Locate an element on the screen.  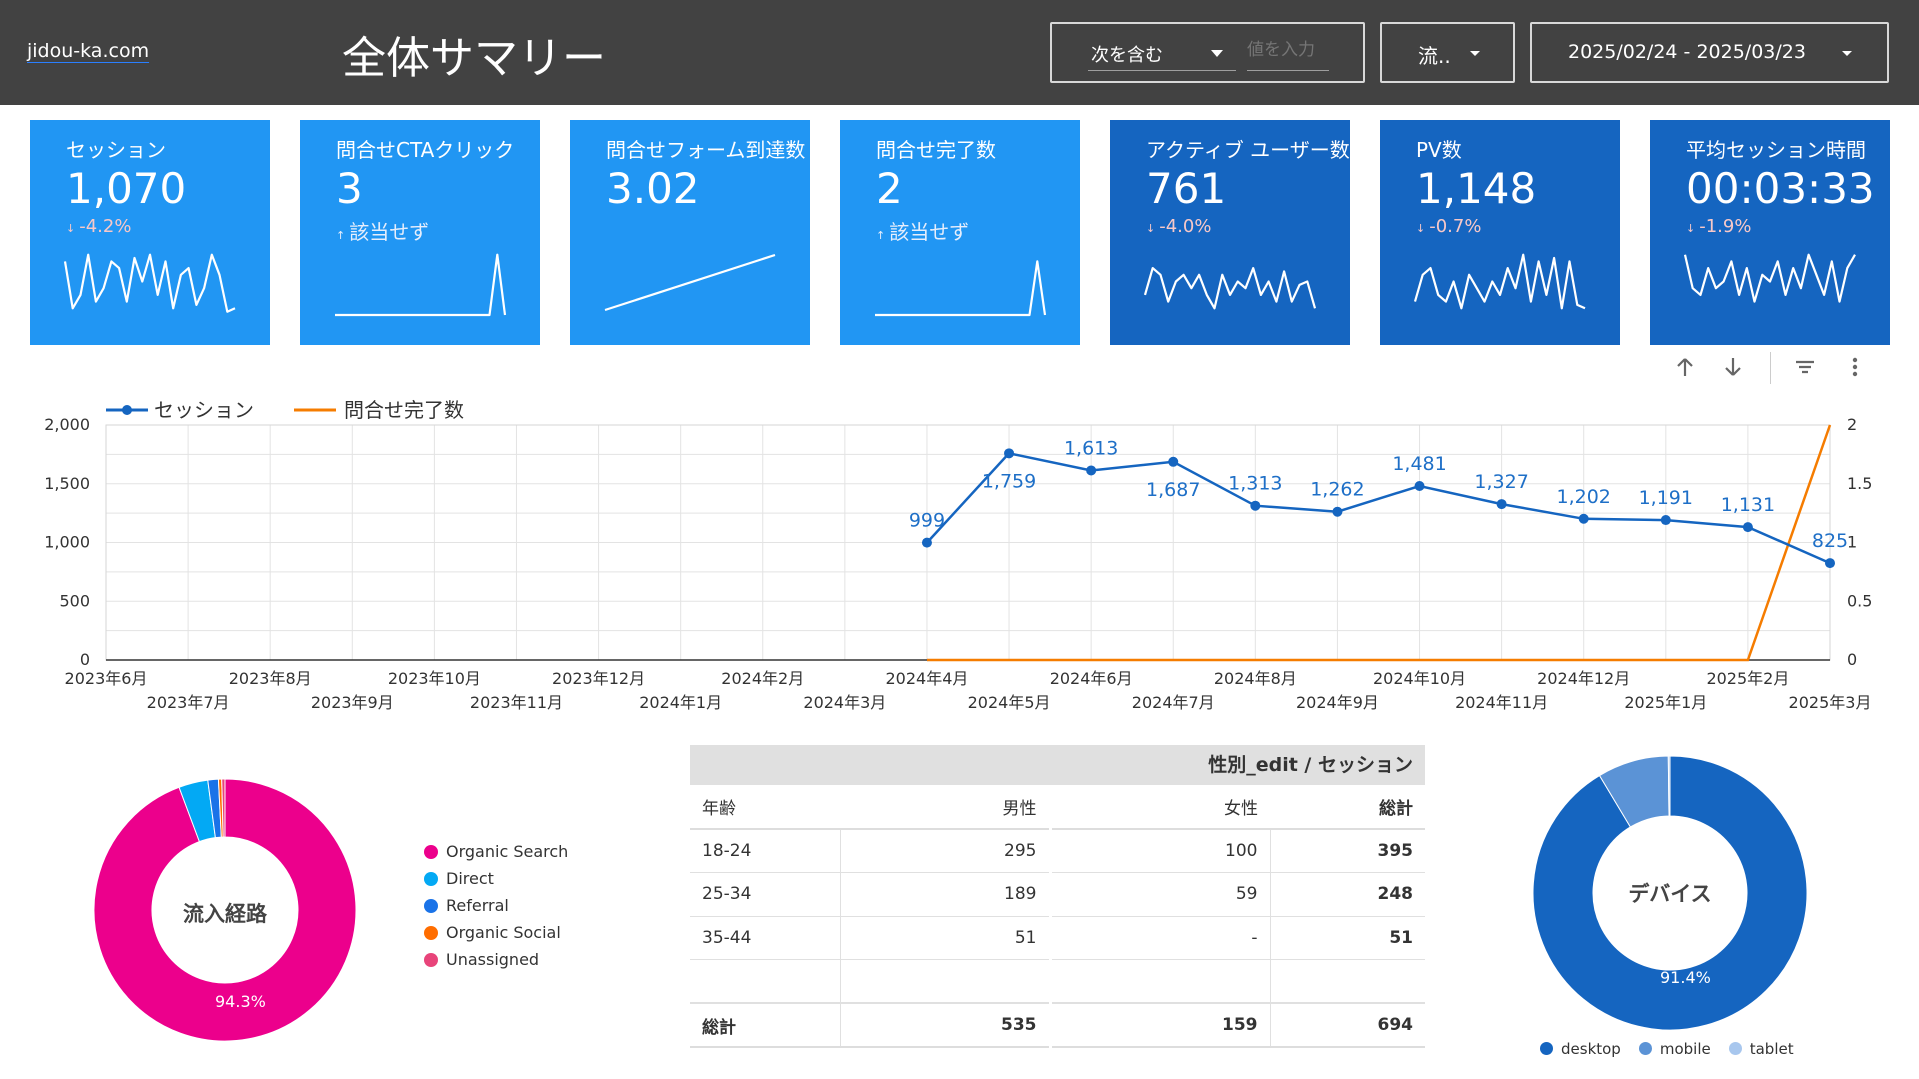
scorecard: 平均セッション時間 00:03:33 ↓ -1.9% is located at coordinates (1770, 232).